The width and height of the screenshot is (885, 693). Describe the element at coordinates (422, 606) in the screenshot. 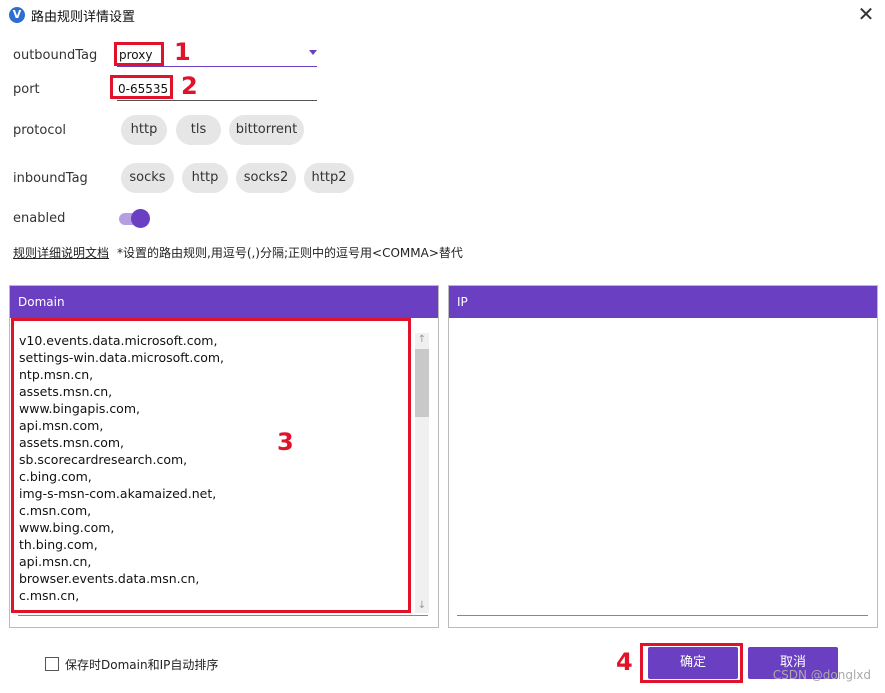

I see `scroll-down-arrow-icon: ↓` at that location.